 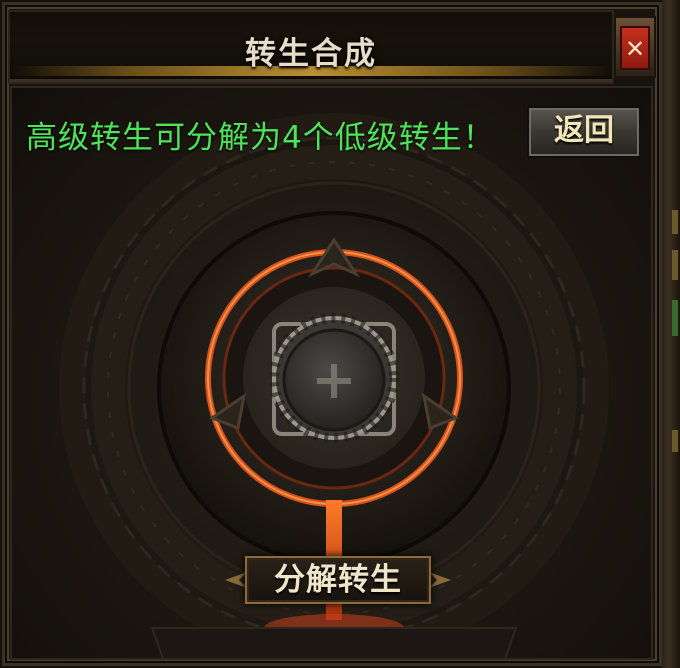 I want to click on close-icon: ✕, so click(x=635, y=48).